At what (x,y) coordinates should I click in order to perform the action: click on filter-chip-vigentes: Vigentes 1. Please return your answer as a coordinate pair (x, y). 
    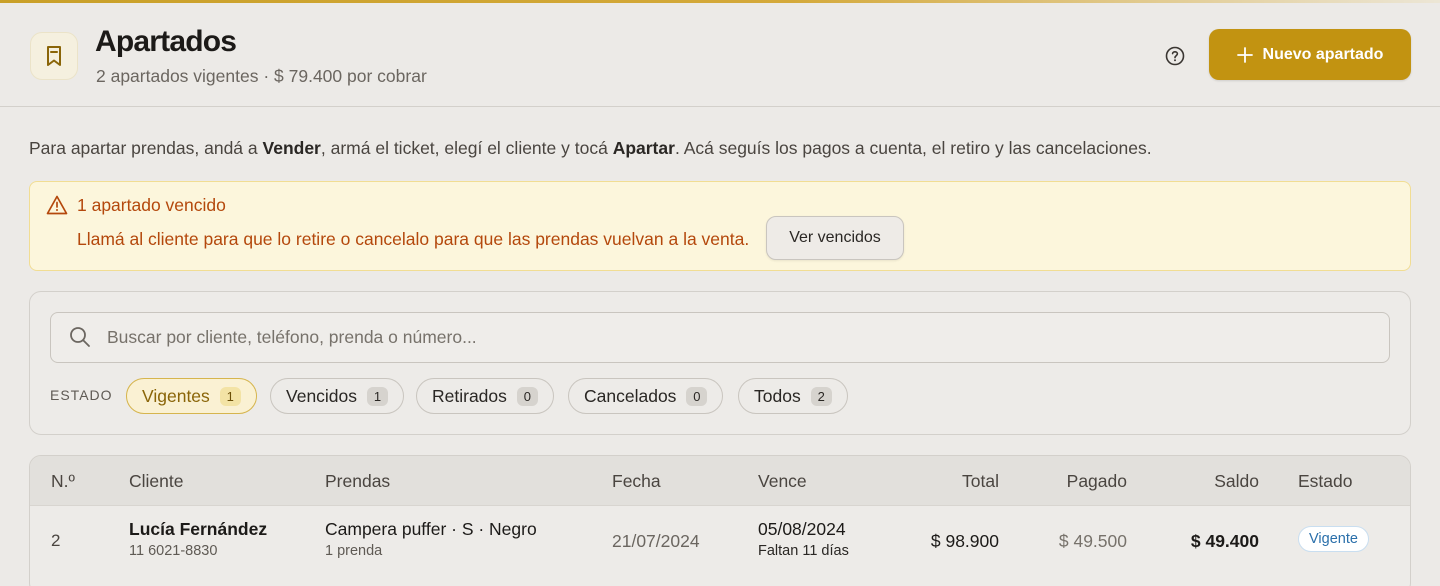
    Looking at the image, I should click on (191, 396).